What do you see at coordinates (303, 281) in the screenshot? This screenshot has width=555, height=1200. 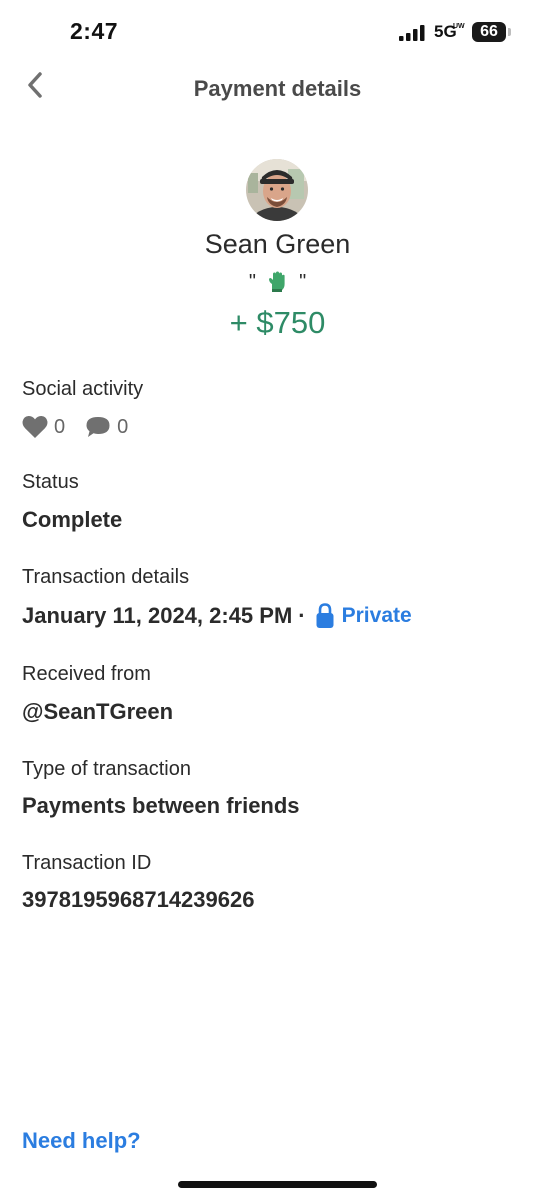 I see `note-quote-close: "` at bounding box center [303, 281].